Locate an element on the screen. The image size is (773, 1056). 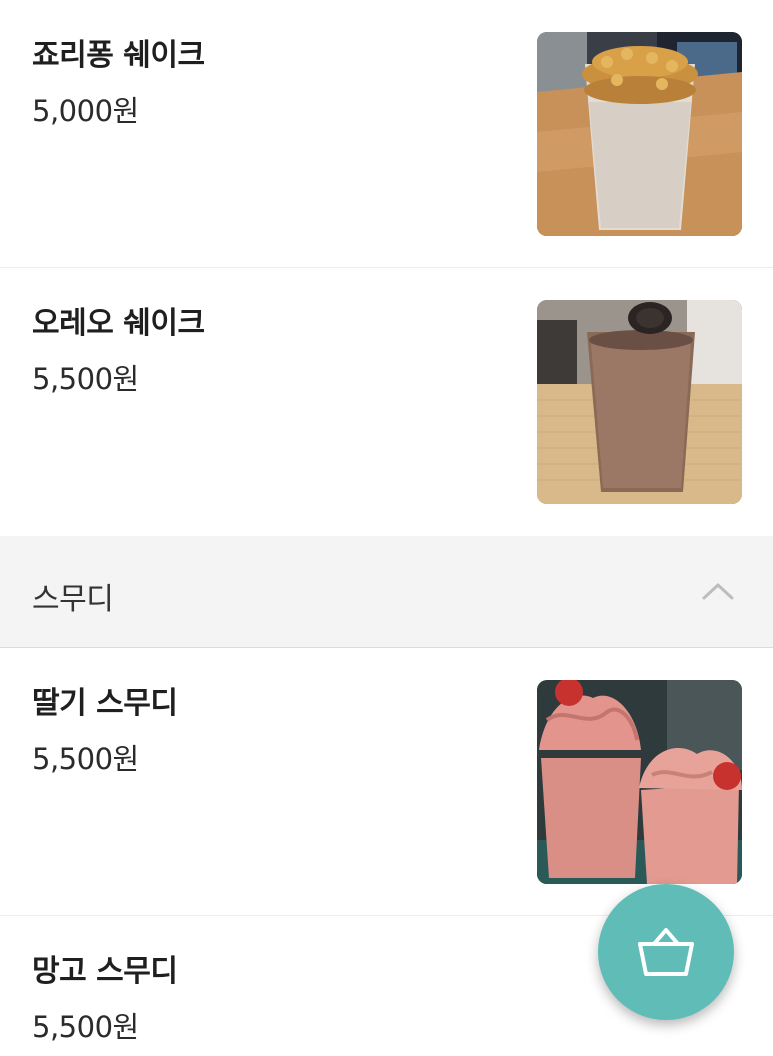
menu-item-price: 5,000원 is located at coordinates (85, 111).